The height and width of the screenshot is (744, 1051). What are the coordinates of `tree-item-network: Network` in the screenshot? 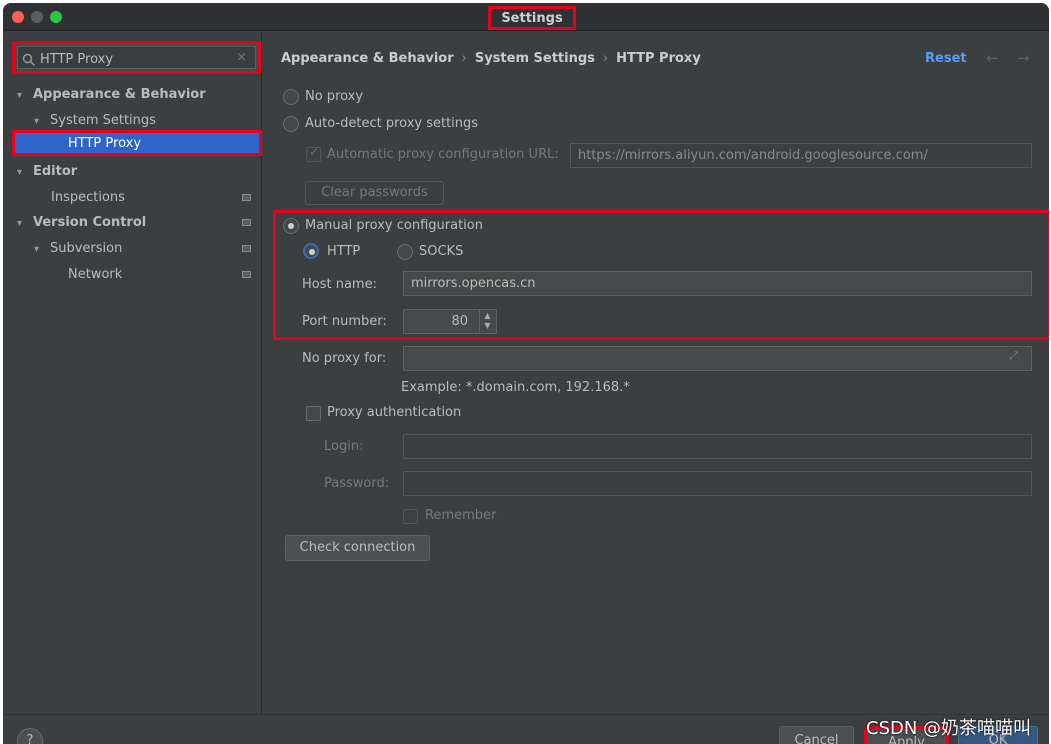 It's located at (95, 275).